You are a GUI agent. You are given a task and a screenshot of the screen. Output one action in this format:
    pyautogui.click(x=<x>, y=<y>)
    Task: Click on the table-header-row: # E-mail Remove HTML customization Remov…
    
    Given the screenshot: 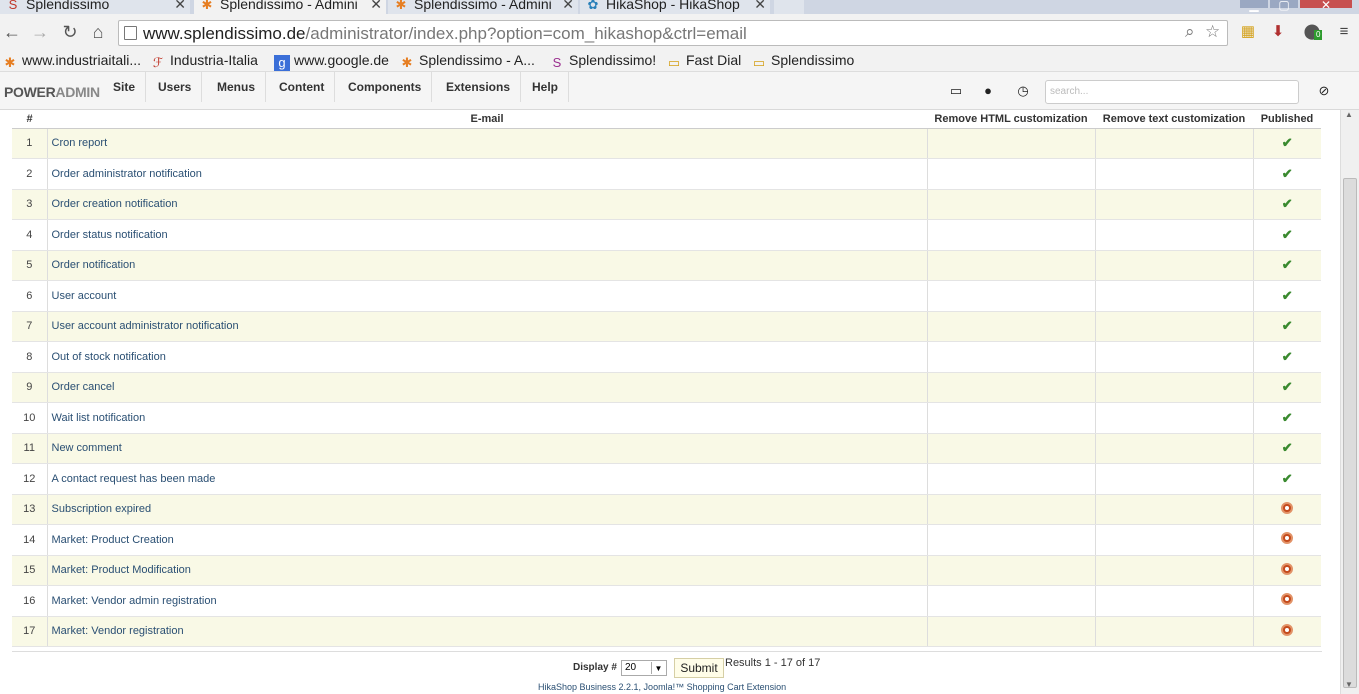 What is the action you would take?
    pyautogui.click(x=666, y=119)
    